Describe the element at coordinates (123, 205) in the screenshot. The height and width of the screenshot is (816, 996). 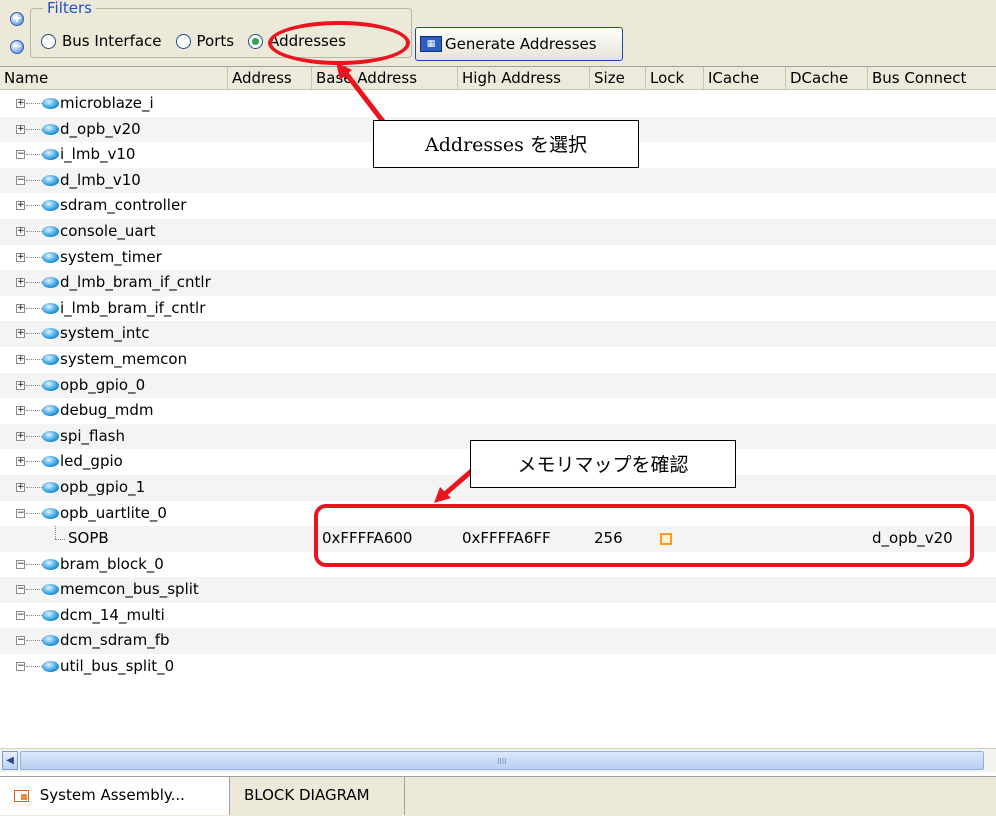
I see `module-name: sdram_controller` at that location.